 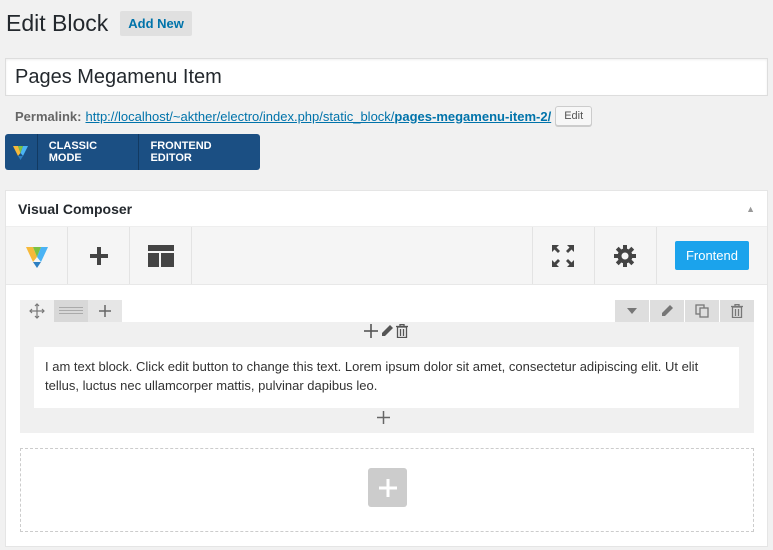 I want to click on add-new-button: Add New, so click(x=156, y=23).